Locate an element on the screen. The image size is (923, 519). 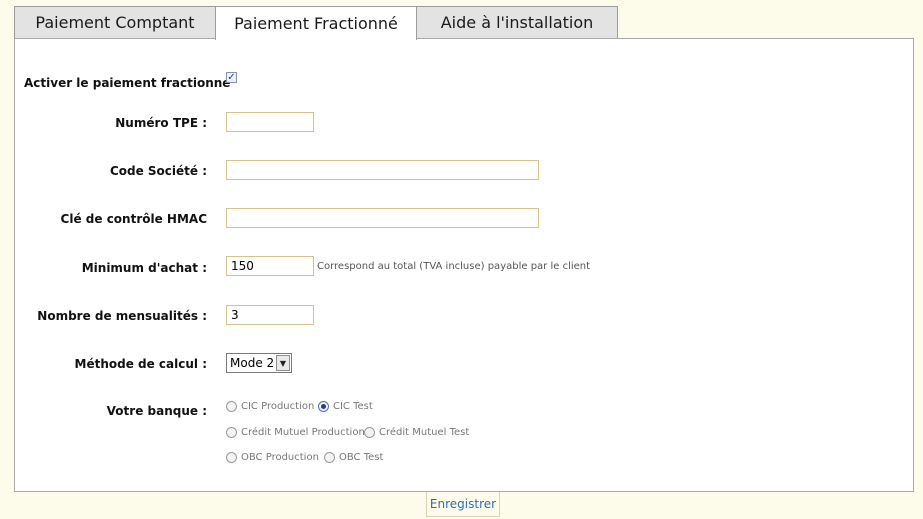
company-code-input is located at coordinates (382, 170).